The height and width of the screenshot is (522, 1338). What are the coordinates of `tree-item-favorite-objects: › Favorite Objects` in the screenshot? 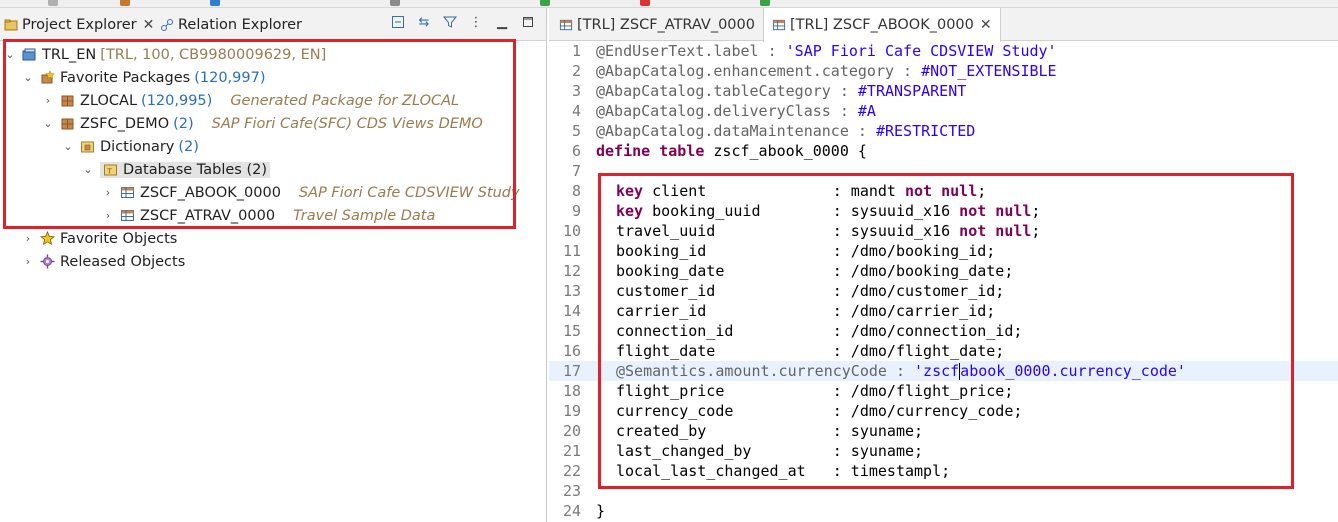 It's located at (100, 238).